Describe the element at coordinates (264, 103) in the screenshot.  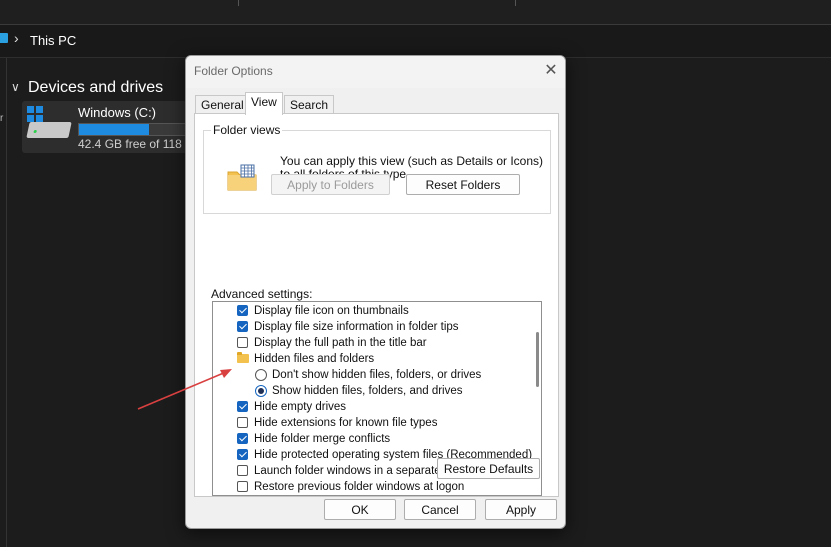
I see `tab-view: View` at that location.